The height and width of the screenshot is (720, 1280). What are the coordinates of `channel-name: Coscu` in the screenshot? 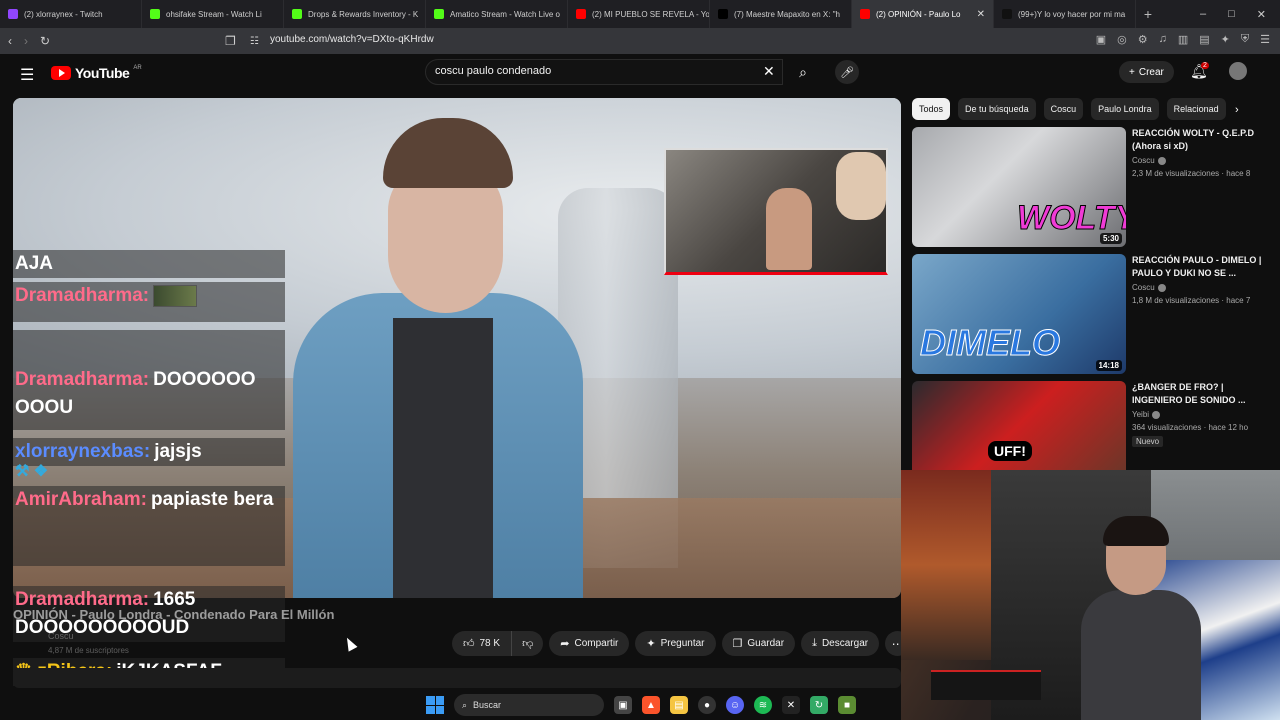 It's located at (61, 636).